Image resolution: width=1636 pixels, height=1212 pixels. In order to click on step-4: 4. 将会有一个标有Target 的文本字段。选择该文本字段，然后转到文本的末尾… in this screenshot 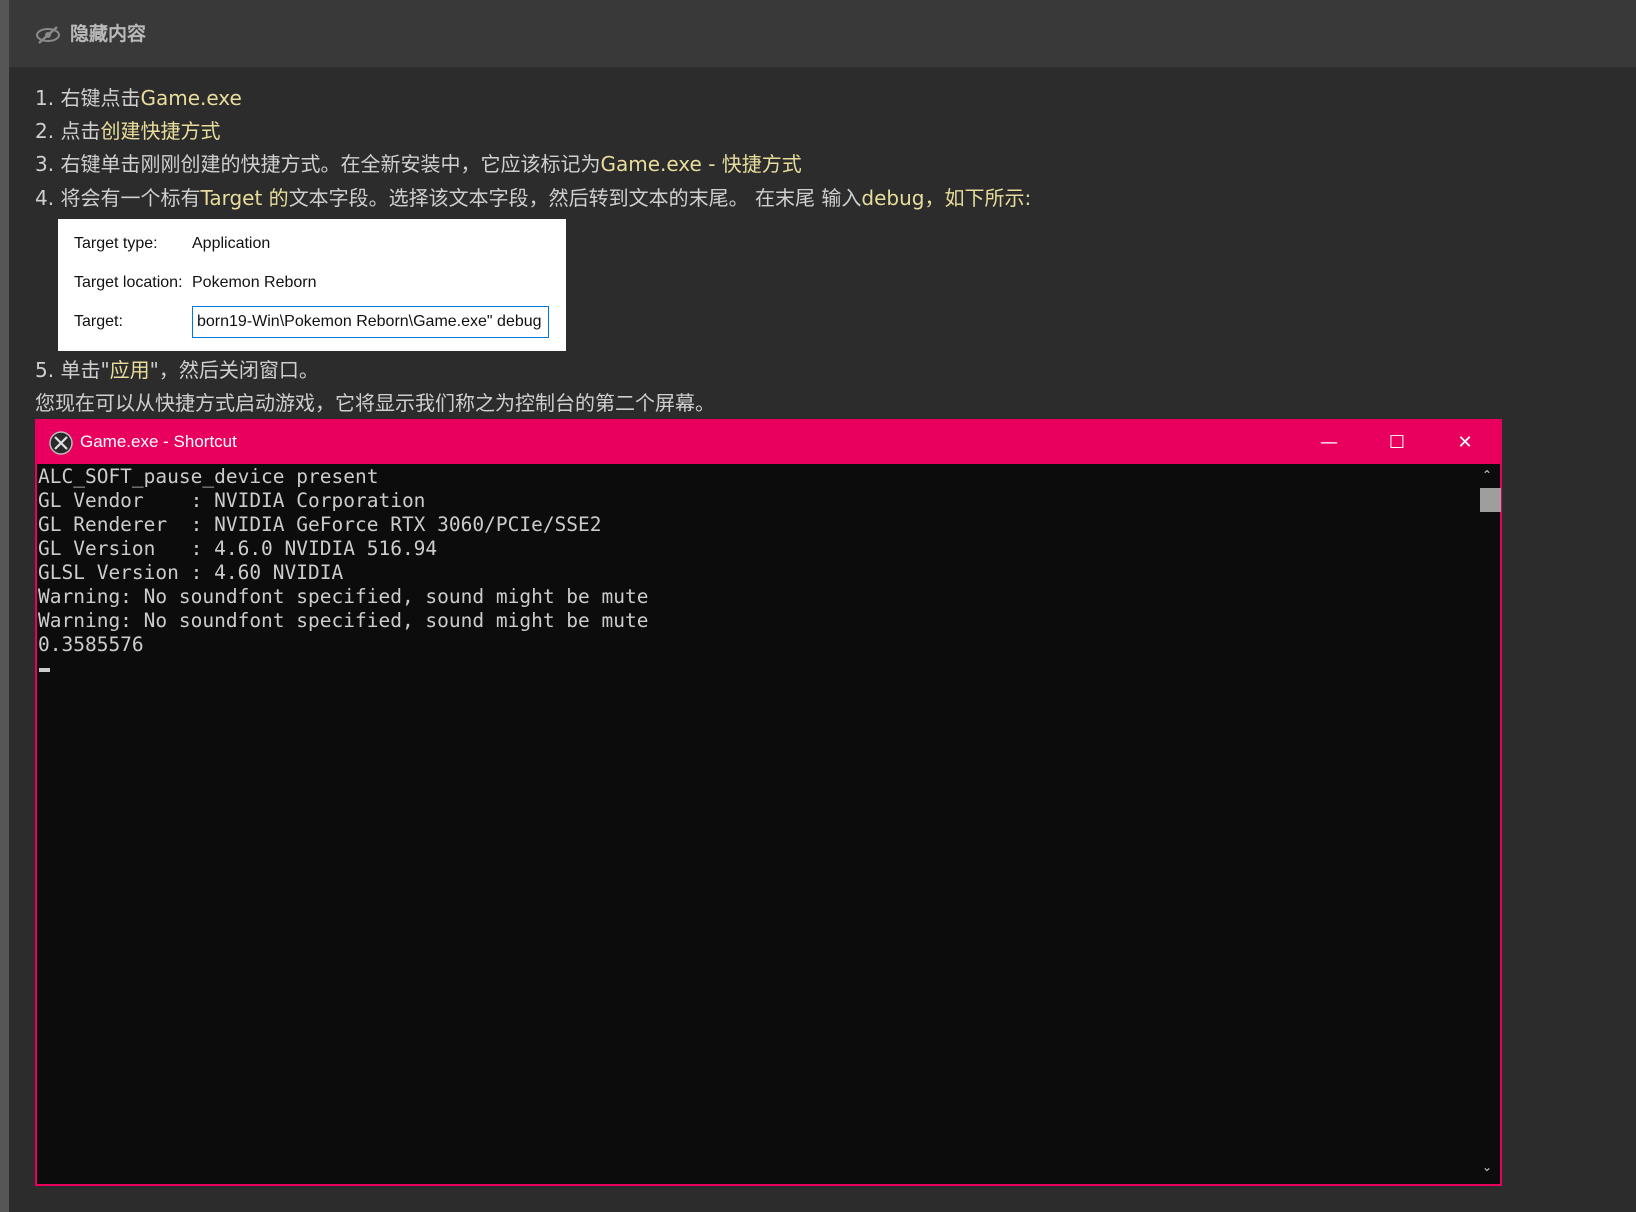, I will do `click(533, 198)`.